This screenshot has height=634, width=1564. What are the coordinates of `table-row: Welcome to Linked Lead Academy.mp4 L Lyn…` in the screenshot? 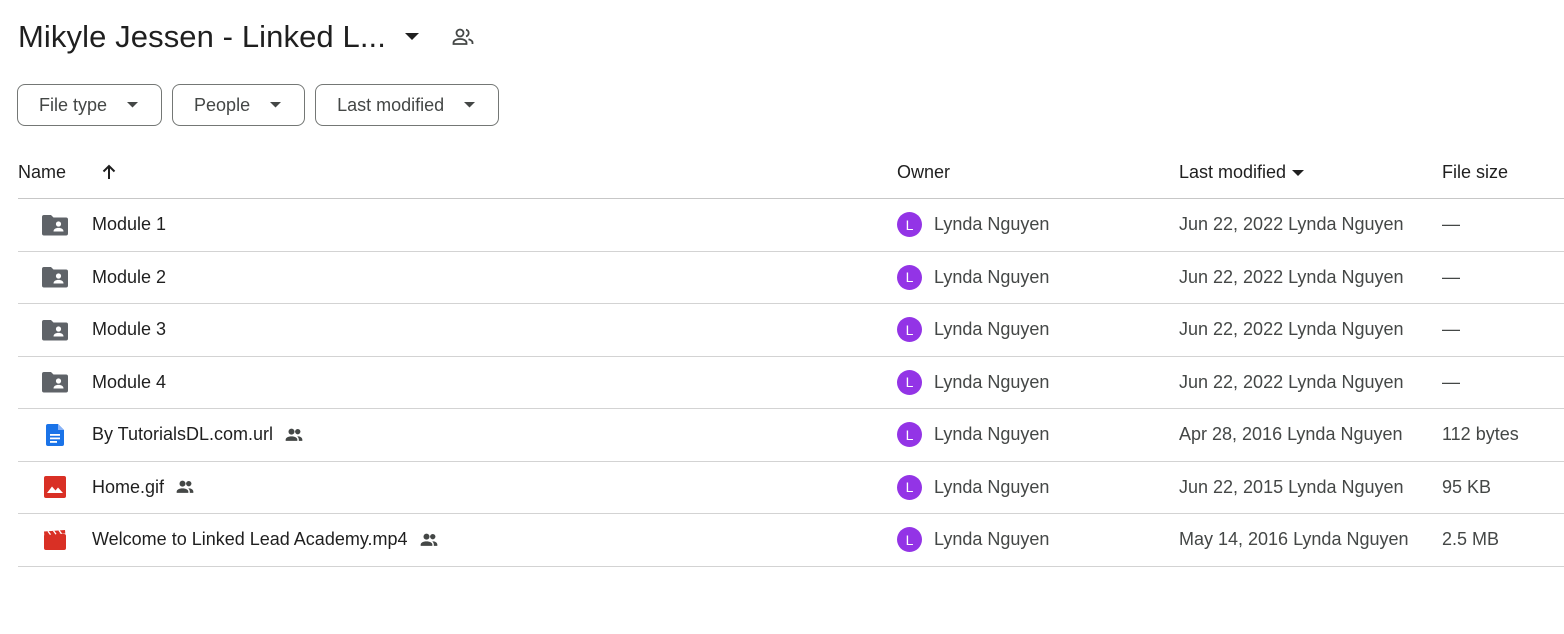 It's located at (791, 540).